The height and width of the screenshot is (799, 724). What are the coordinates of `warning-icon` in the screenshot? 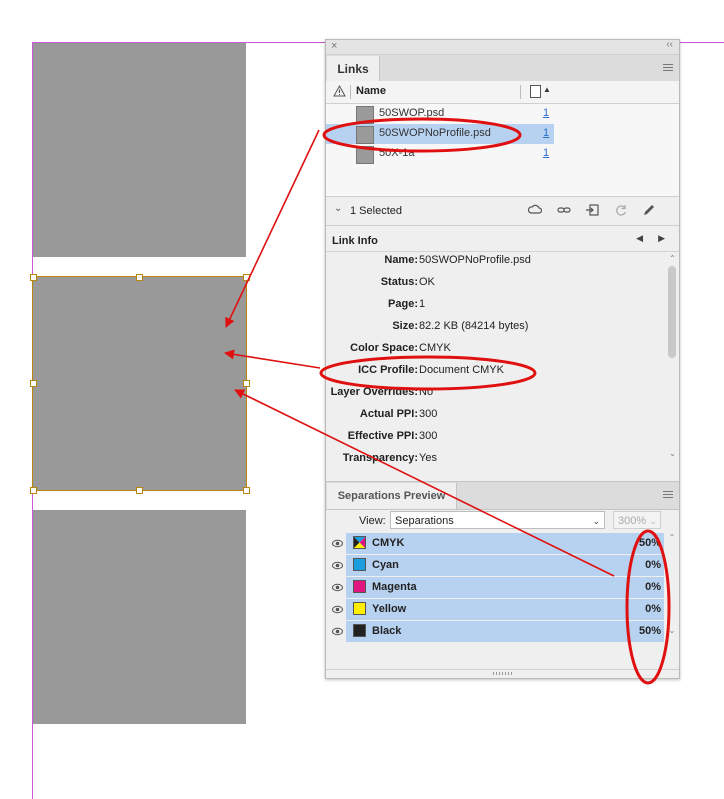 It's located at (339, 91).